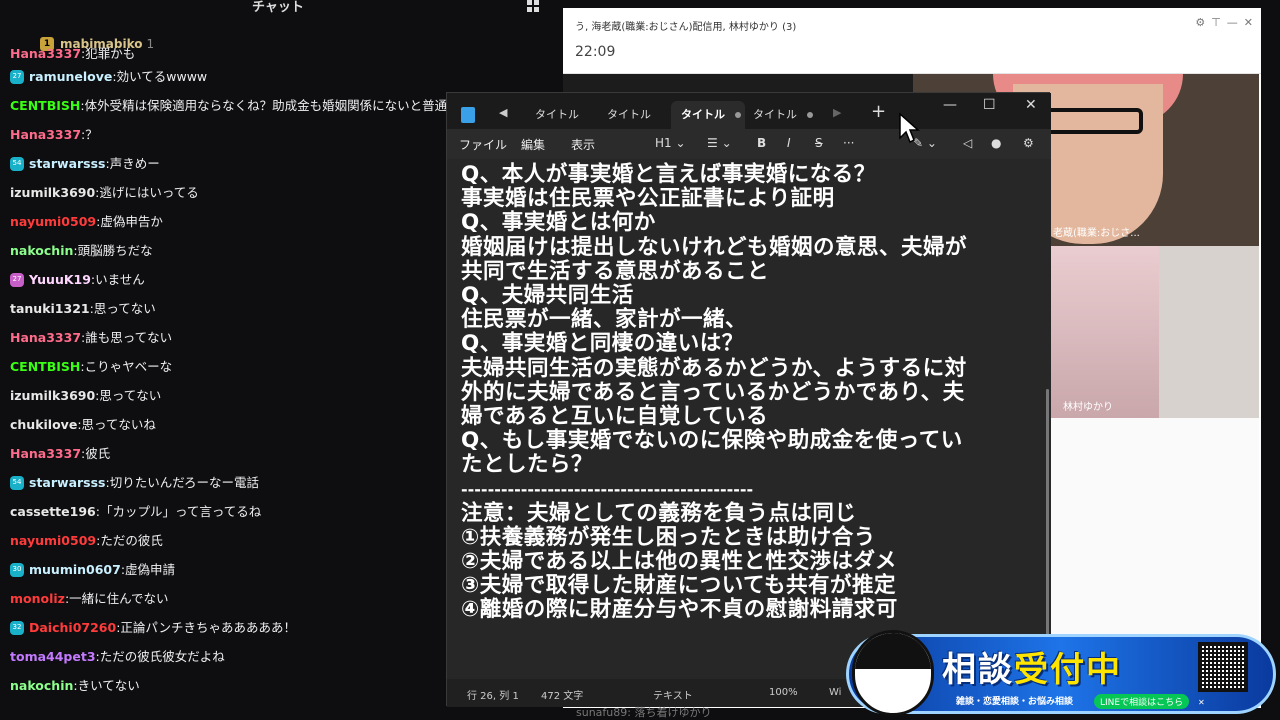 The width and height of the screenshot is (1280, 720). What do you see at coordinates (534, 6) in the screenshot?
I see `chat-users-icon` at bounding box center [534, 6].